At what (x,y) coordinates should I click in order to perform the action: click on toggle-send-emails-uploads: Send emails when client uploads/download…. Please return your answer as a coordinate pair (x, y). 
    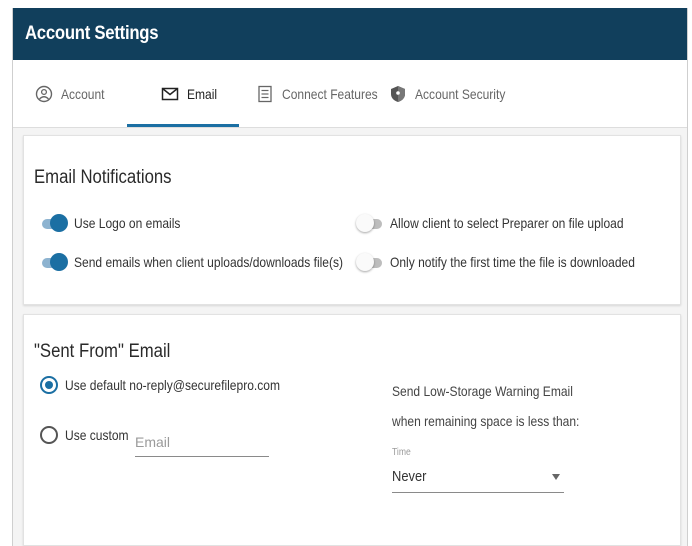
    Looking at the image, I should click on (213, 262).